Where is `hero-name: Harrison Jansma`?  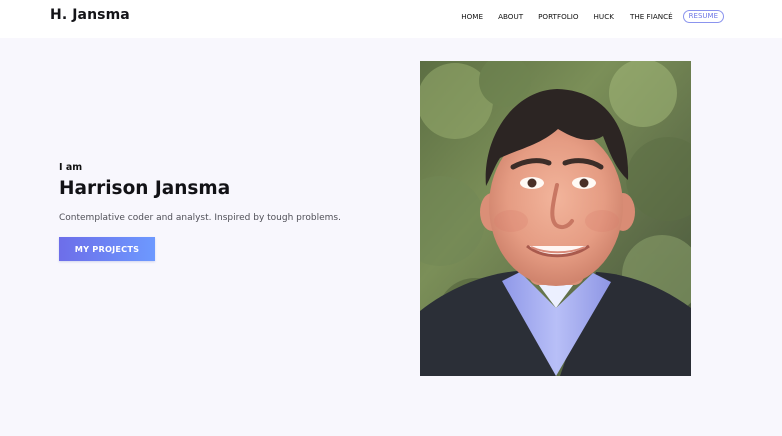
hero-name: Harrison Jansma is located at coordinates (145, 188).